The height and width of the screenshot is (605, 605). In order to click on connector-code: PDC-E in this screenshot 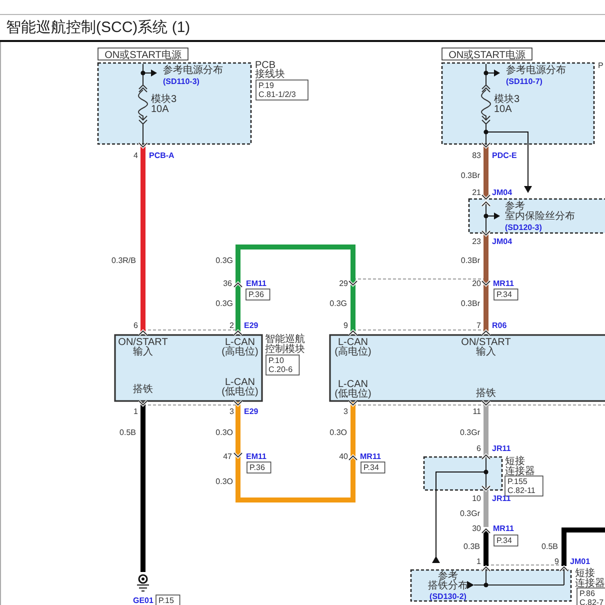, I will do `click(504, 155)`.